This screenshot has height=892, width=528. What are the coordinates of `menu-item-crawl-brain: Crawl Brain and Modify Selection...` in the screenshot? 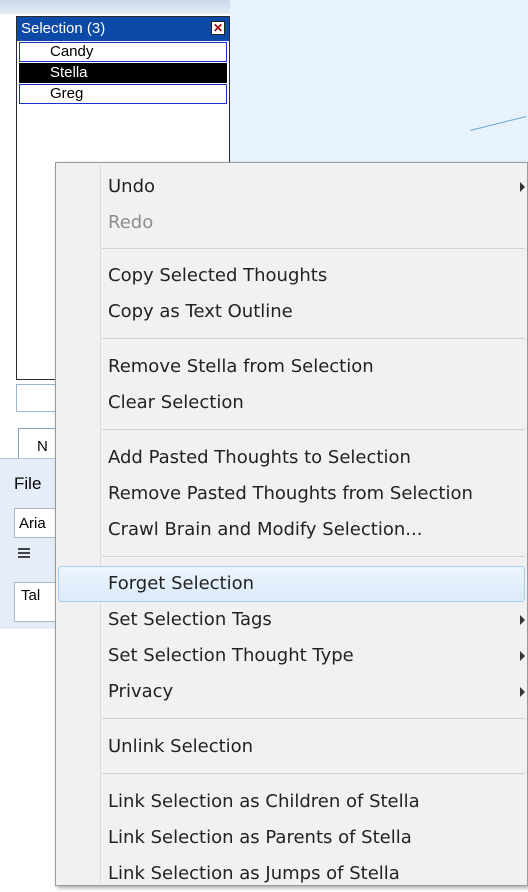 It's located at (291, 530).